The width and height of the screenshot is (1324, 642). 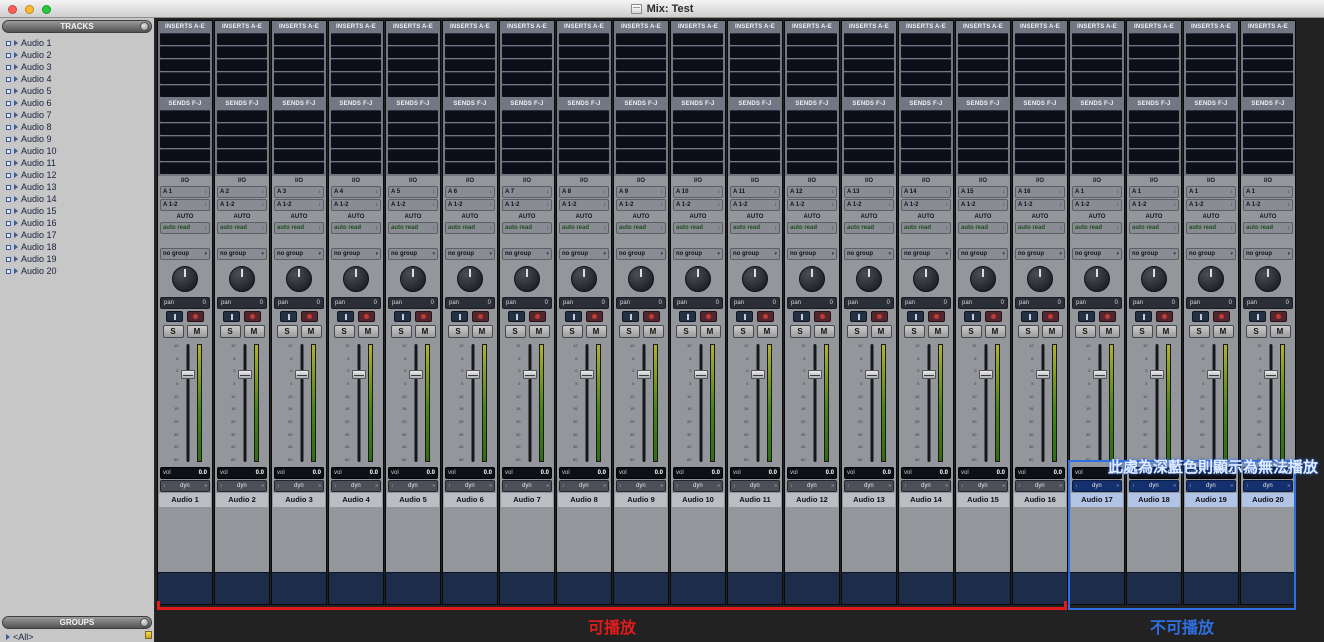 What do you see at coordinates (77, 127) in the screenshot?
I see `sidebar-track-item: Audio 8` at bounding box center [77, 127].